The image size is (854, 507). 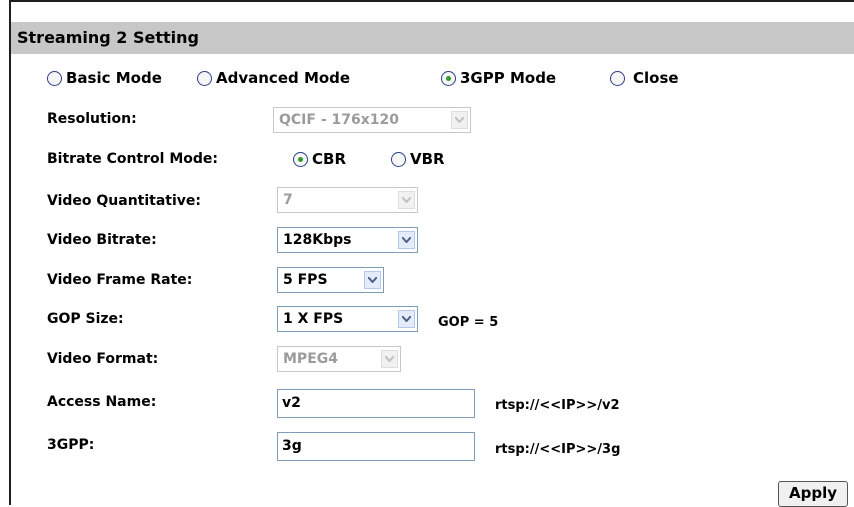 I want to click on mode-basic-label: Basic Mode, so click(x=114, y=78).